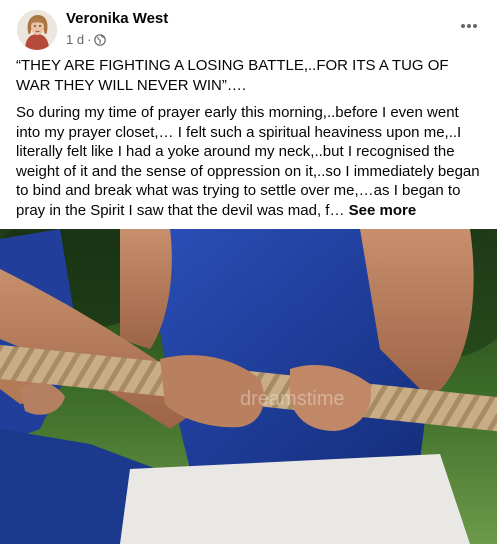 This screenshot has width=497, height=544. What do you see at coordinates (292, 399) in the screenshot?
I see `photo-watermark: dreamstime` at bounding box center [292, 399].